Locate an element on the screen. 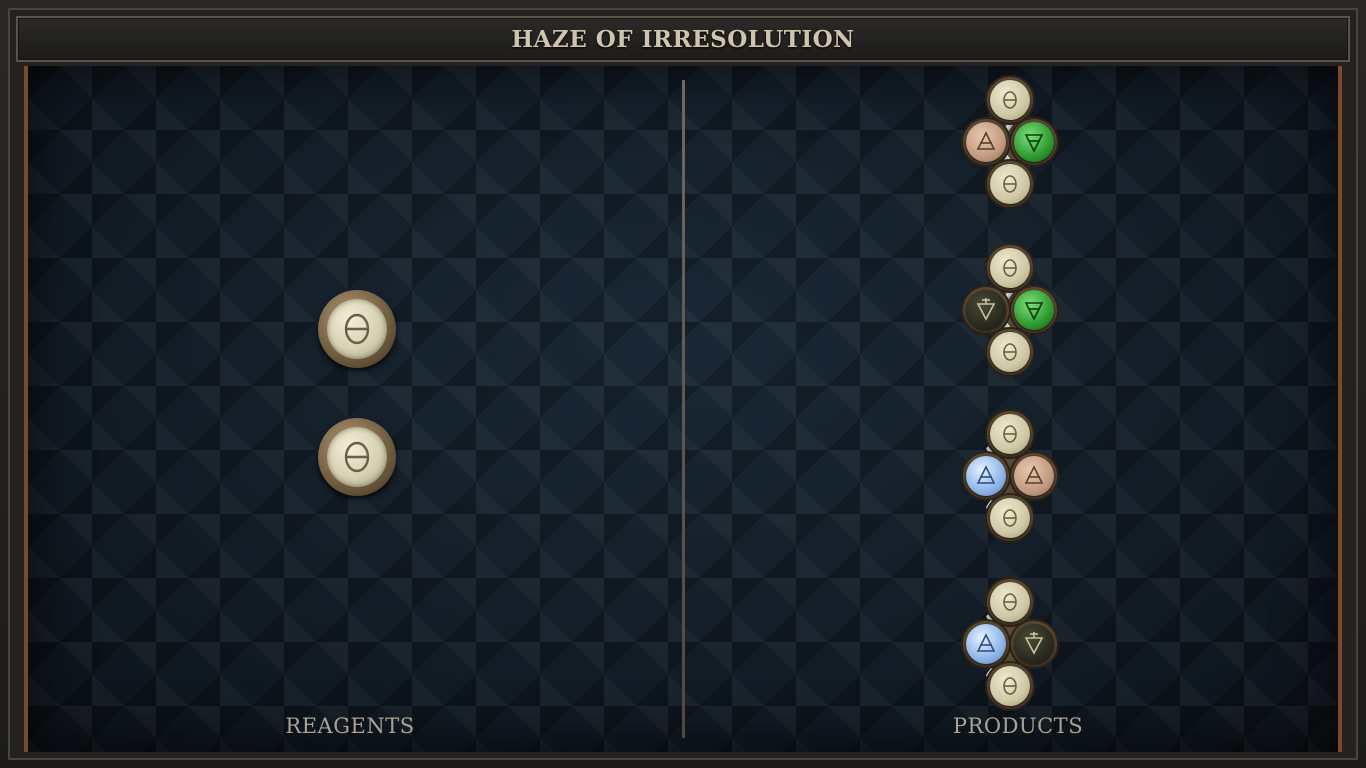 The height and width of the screenshot is (768, 1366). title-bar: HAZE OF IRRESOLUTION is located at coordinates (683, 39).